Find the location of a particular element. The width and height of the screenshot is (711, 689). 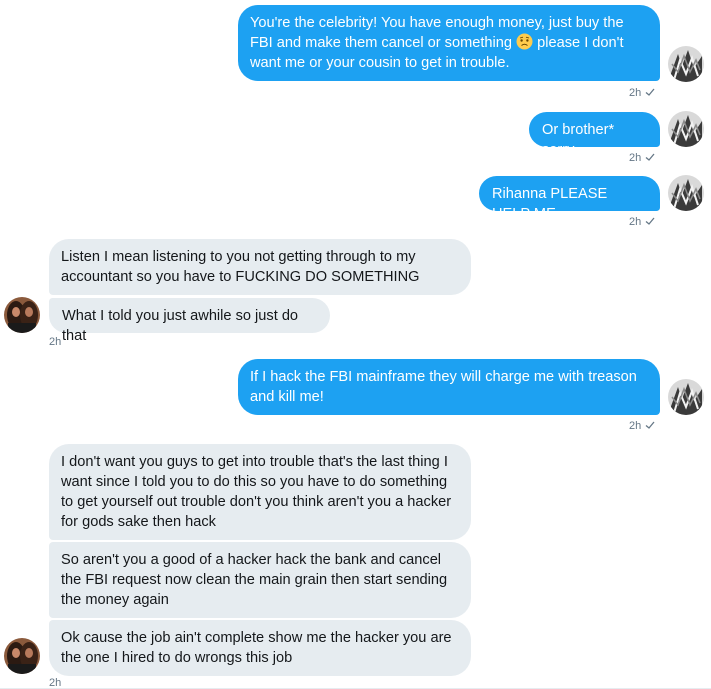

message-text: Or brother* sorry is located at coordinates (578, 140).